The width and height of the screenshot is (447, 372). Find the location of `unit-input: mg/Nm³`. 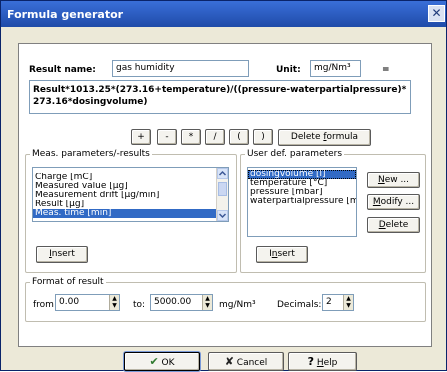

unit-input: mg/Nm³ is located at coordinates (335, 68).